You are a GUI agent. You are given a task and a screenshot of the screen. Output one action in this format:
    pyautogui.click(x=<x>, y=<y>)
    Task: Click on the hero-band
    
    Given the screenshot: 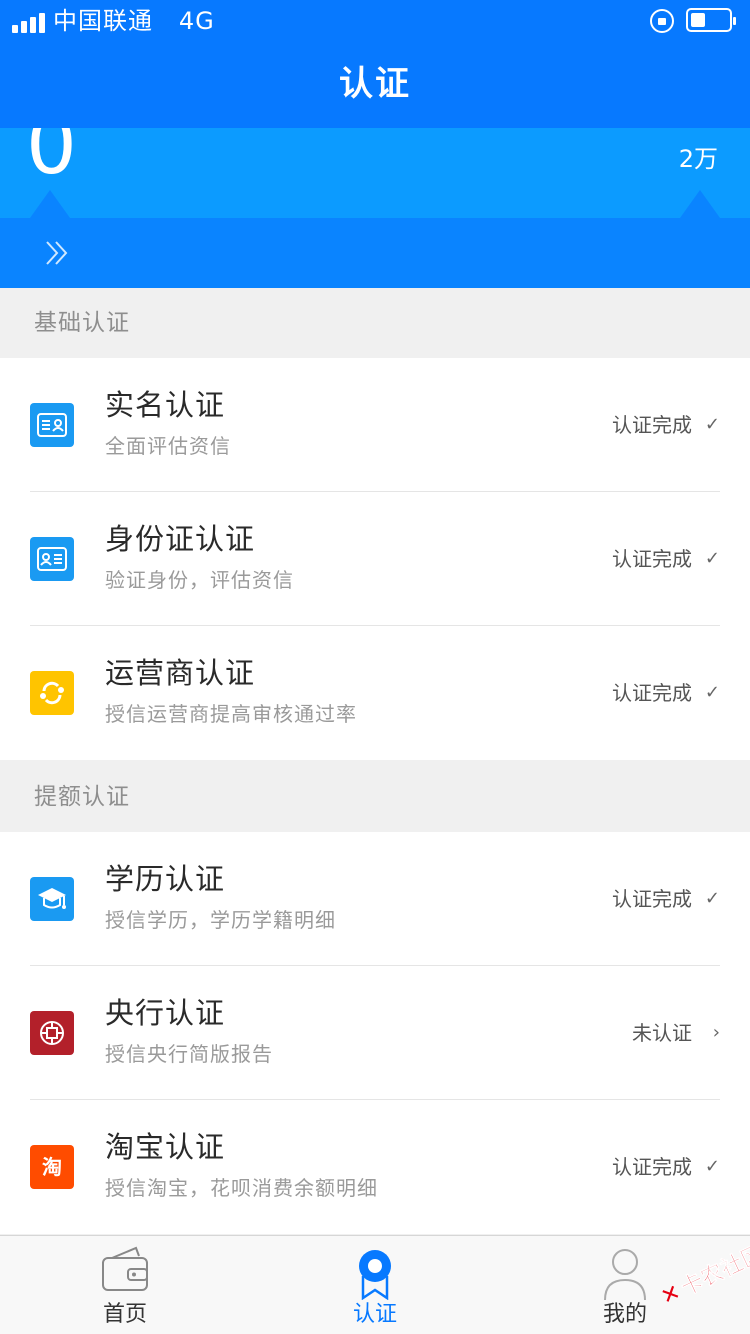 What is the action you would take?
    pyautogui.click(x=375, y=253)
    